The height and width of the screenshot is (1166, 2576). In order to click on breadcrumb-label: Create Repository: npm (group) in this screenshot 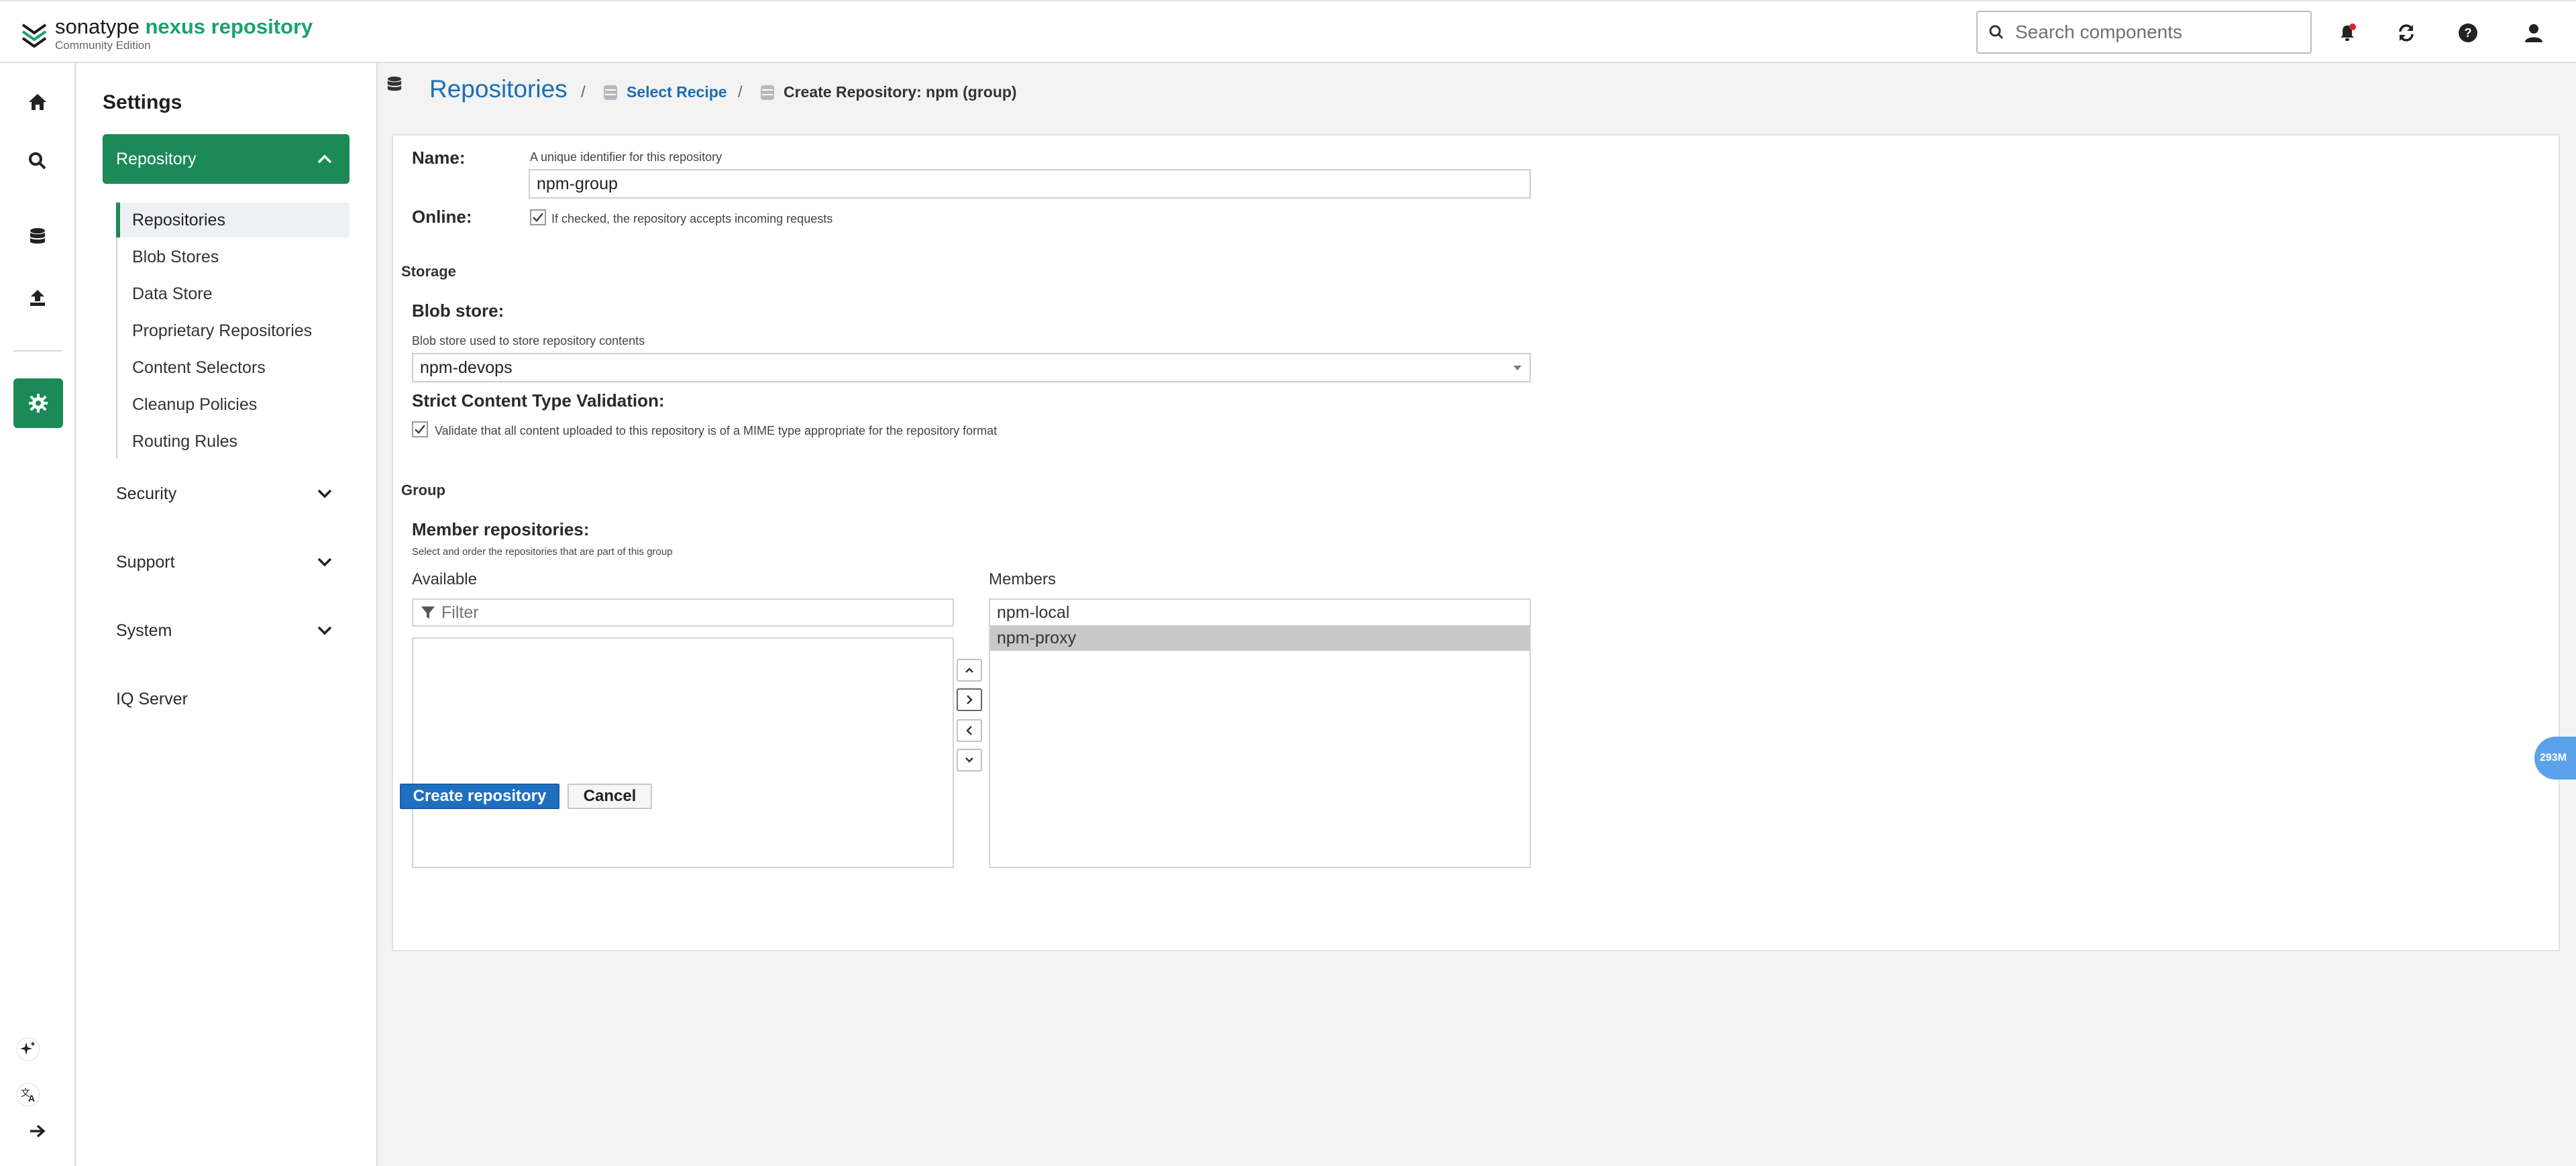, I will do `click(900, 92)`.